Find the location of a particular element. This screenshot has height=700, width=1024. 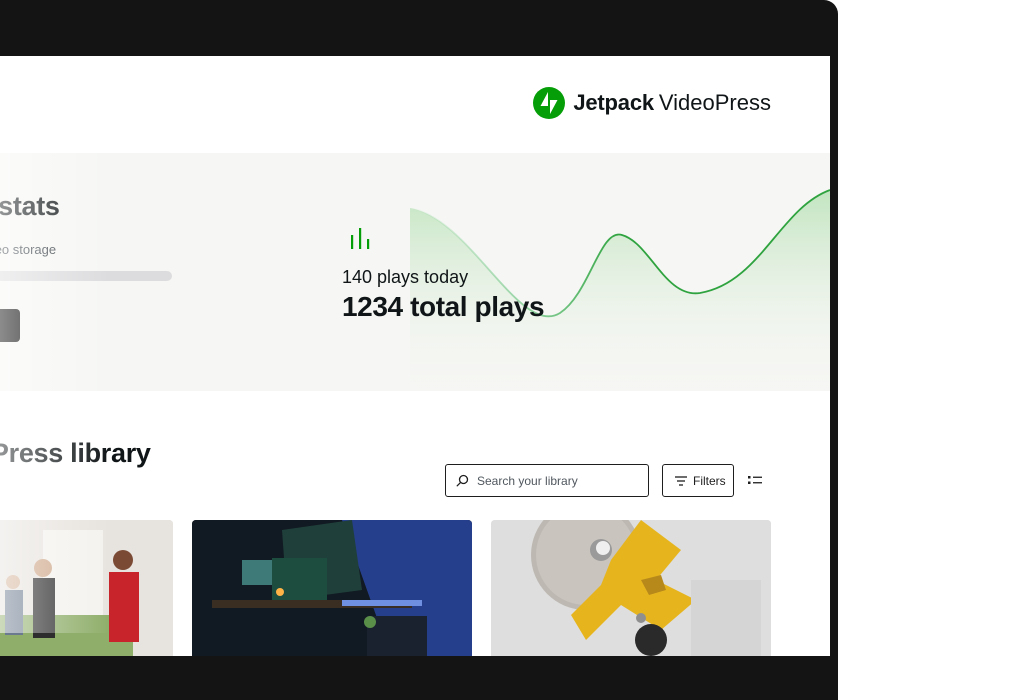

filters-label: Filters is located at coordinates (709, 480).